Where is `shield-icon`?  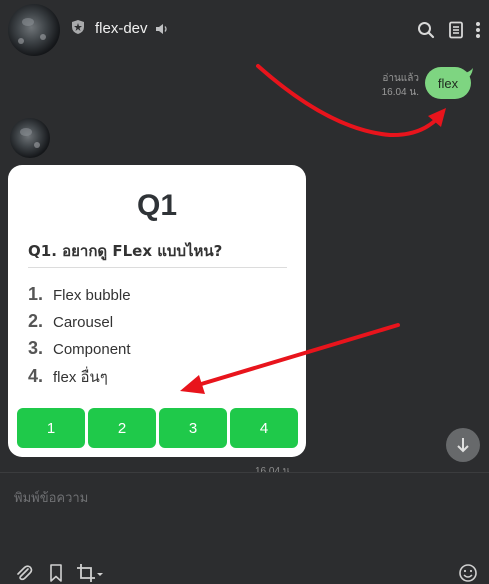
shield-icon is located at coordinates (78, 27).